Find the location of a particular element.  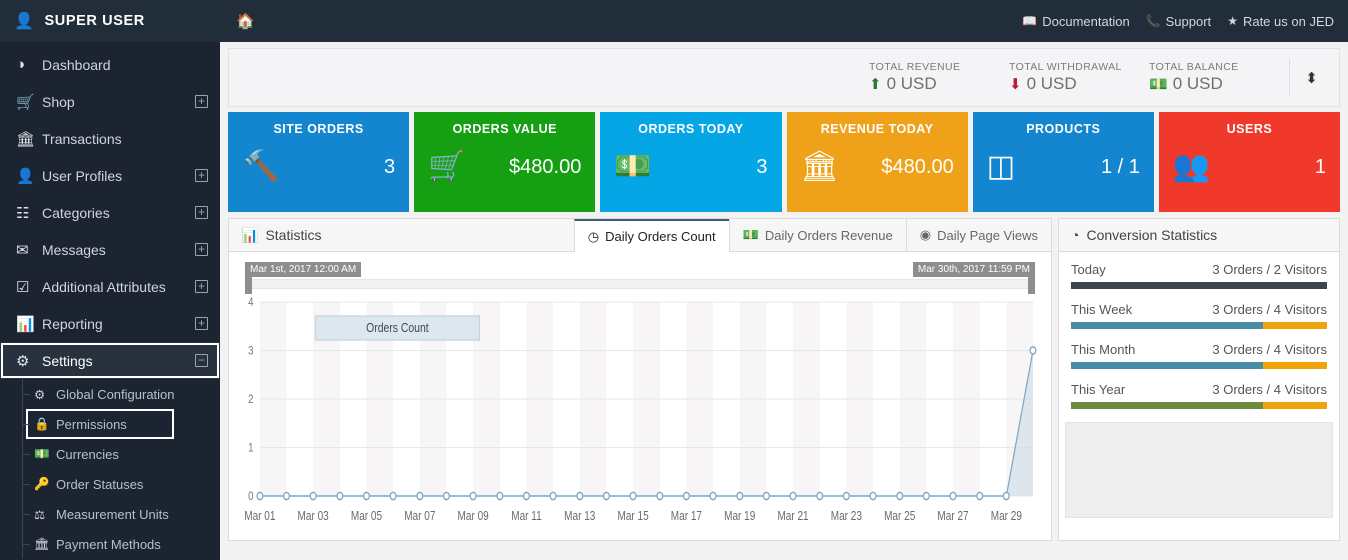

sidebar-item-label: Messages is located at coordinates (74, 249).